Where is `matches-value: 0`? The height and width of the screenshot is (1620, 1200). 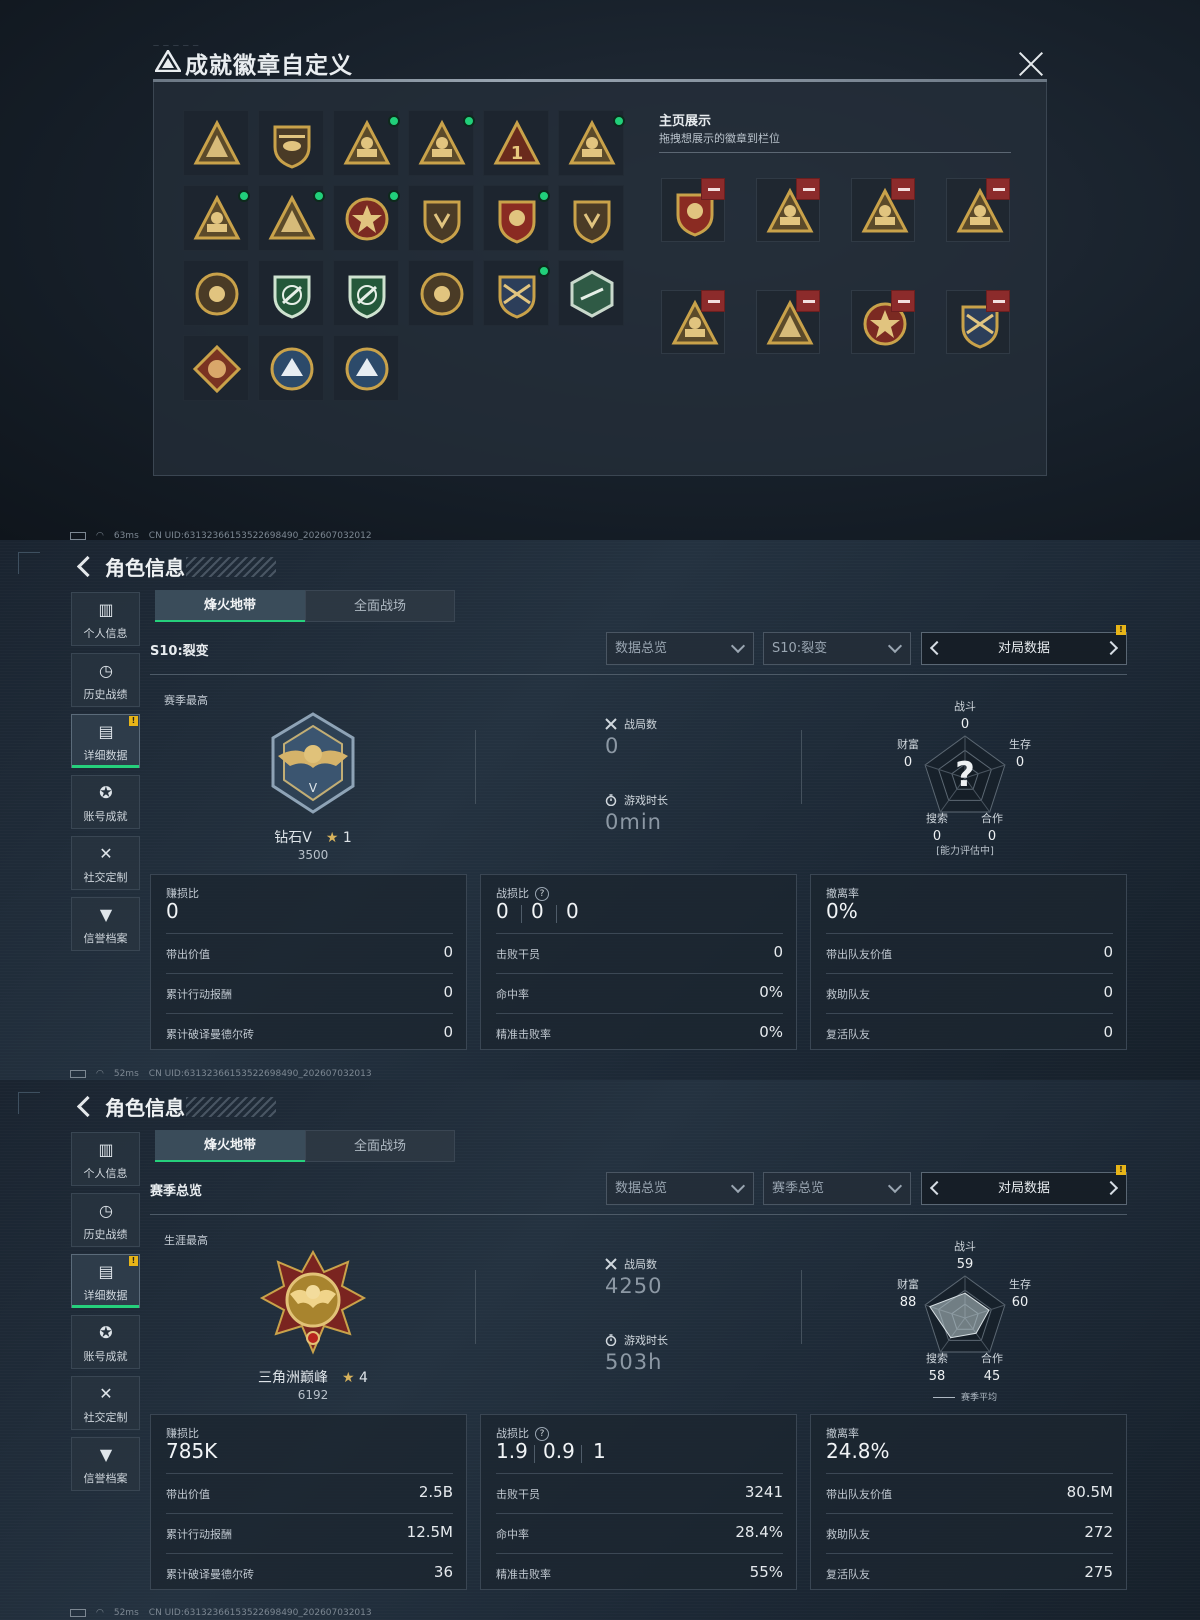 matches-value: 0 is located at coordinates (612, 746).